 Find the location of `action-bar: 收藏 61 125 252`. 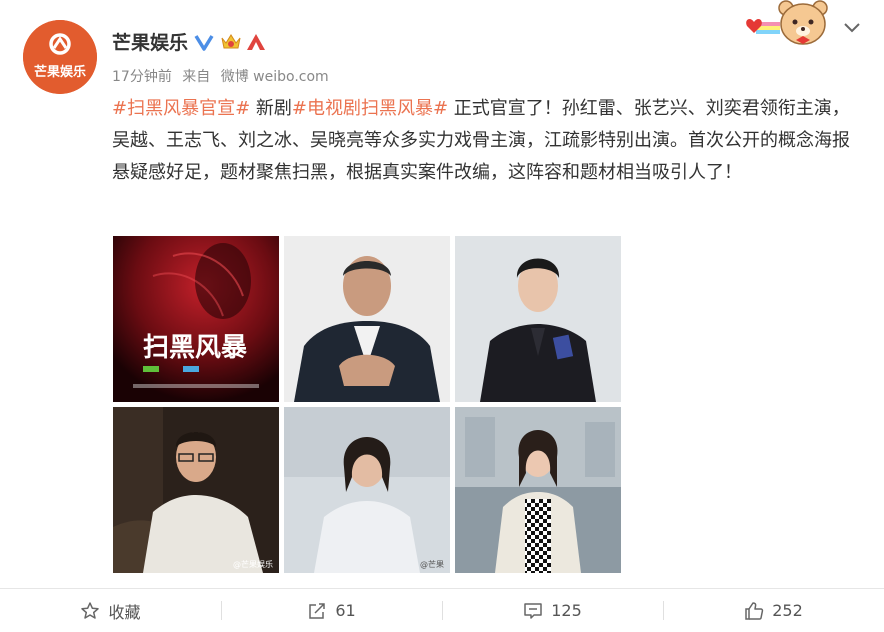

action-bar: 收藏 61 125 252 is located at coordinates (442, 610).